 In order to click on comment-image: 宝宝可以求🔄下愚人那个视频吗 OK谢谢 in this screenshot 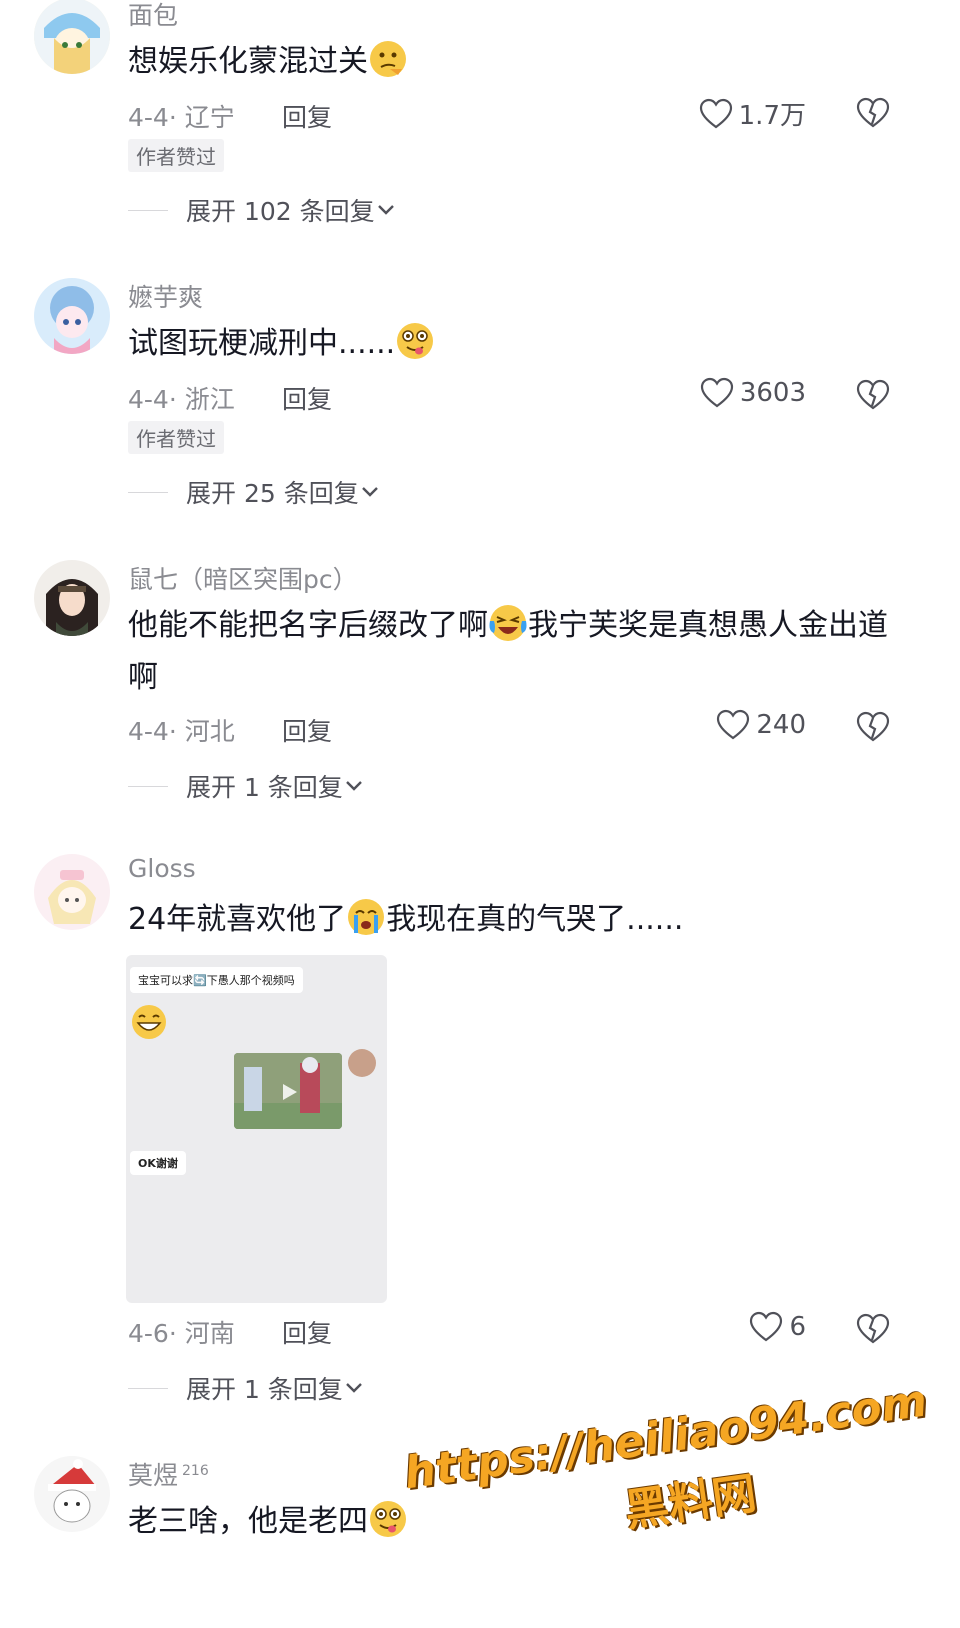, I will do `click(256, 1129)`.